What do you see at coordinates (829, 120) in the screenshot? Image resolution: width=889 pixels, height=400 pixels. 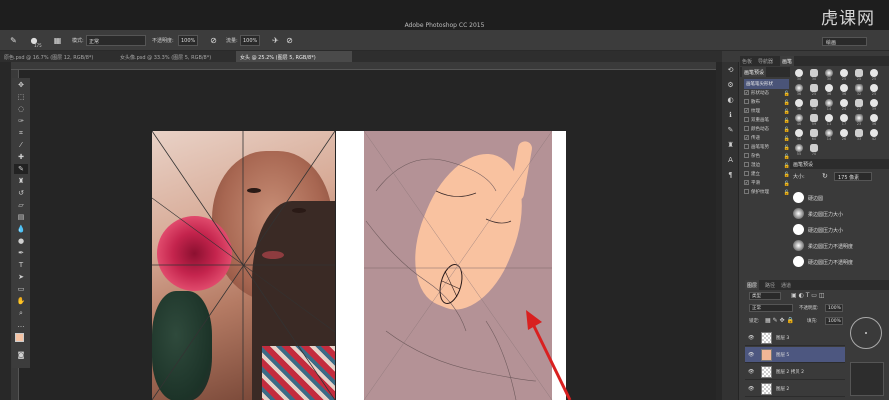 I see `brush-tip: 11` at bounding box center [829, 120].